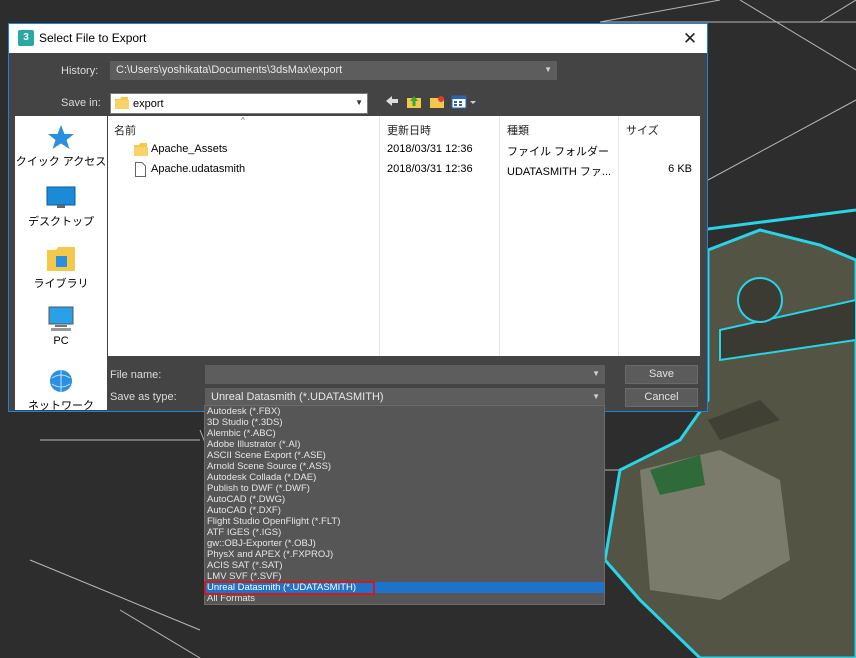 This screenshot has width=856, height=658. What do you see at coordinates (61, 162) in the screenshot?
I see `place-label: クイック アクセス` at bounding box center [61, 162].